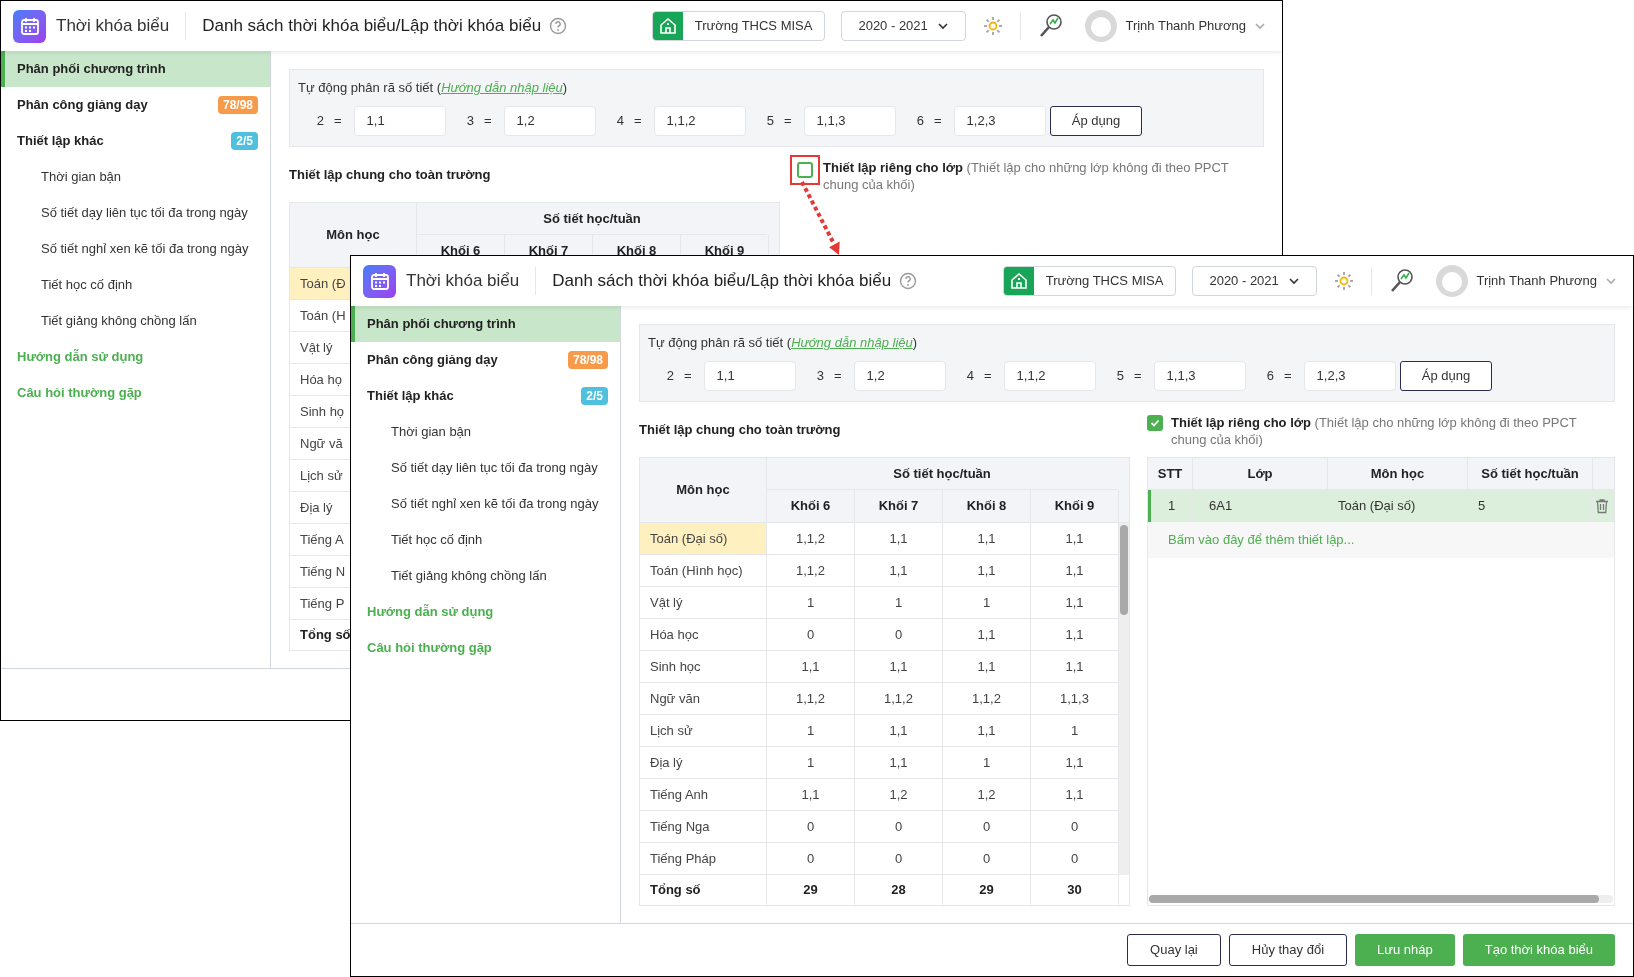 Image resolution: width=1634 pixels, height=977 pixels. What do you see at coordinates (619, 120) in the screenshot?
I see `number-label: 4` at bounding box center [619, 120].